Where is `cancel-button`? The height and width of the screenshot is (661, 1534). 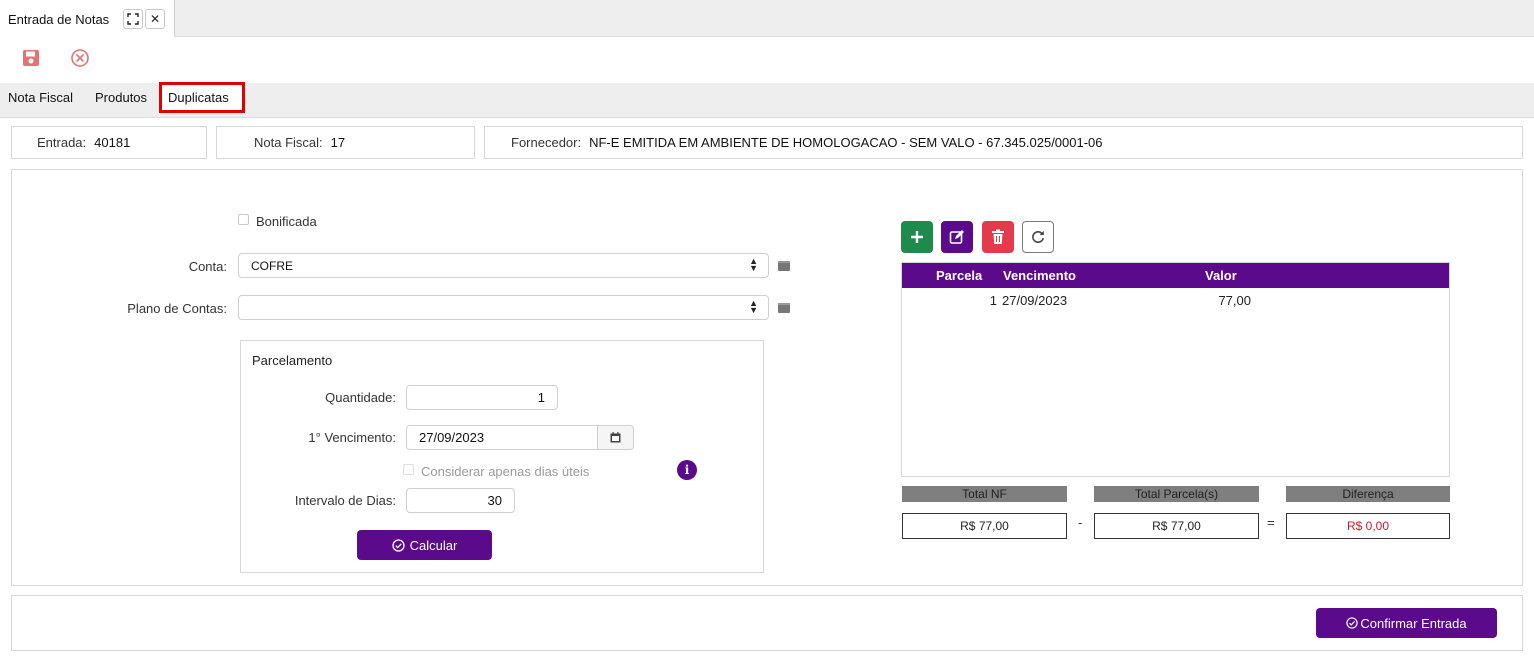 cancel-button is located at coordinates (80, 58).